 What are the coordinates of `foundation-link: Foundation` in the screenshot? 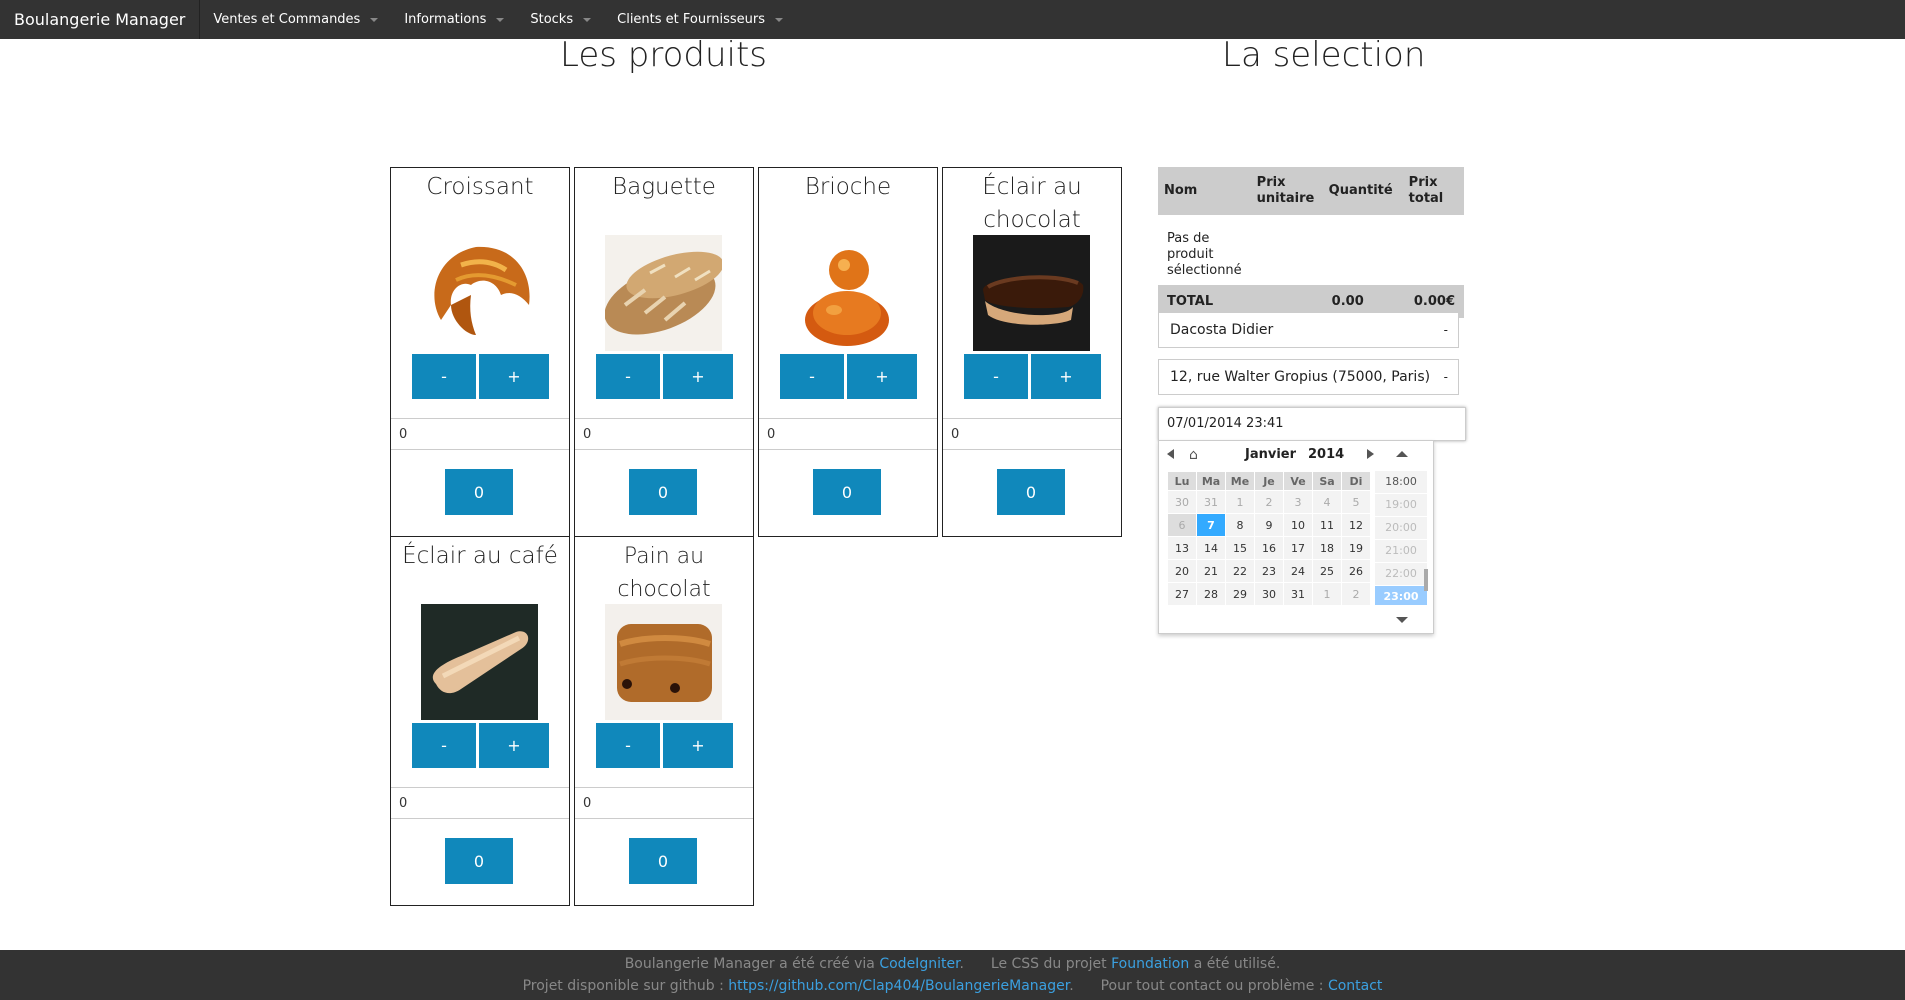 It's located at (1150, 964).